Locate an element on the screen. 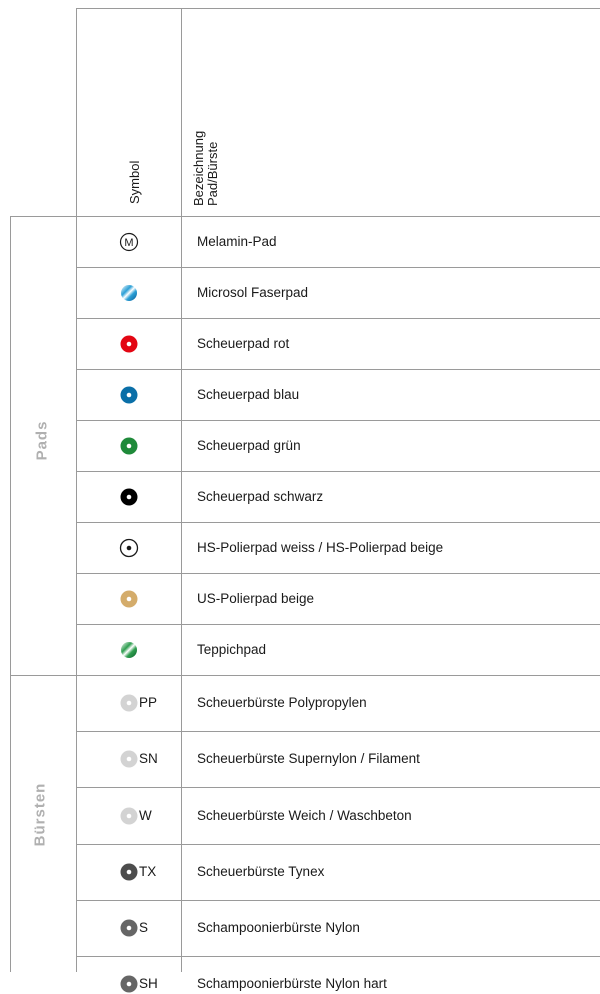  pad-label: US-Polierpad beige is located at coordinates (256, 598).